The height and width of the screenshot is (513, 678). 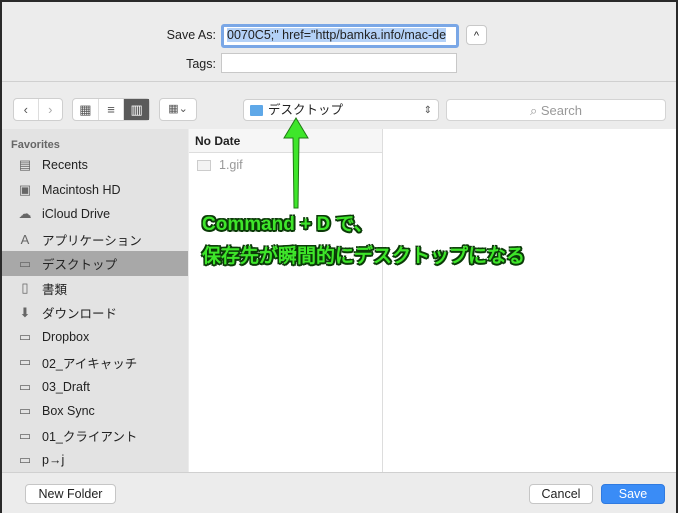 I want to click on sidebar-item-label: デスクトップ, so click(x=80, y=265).